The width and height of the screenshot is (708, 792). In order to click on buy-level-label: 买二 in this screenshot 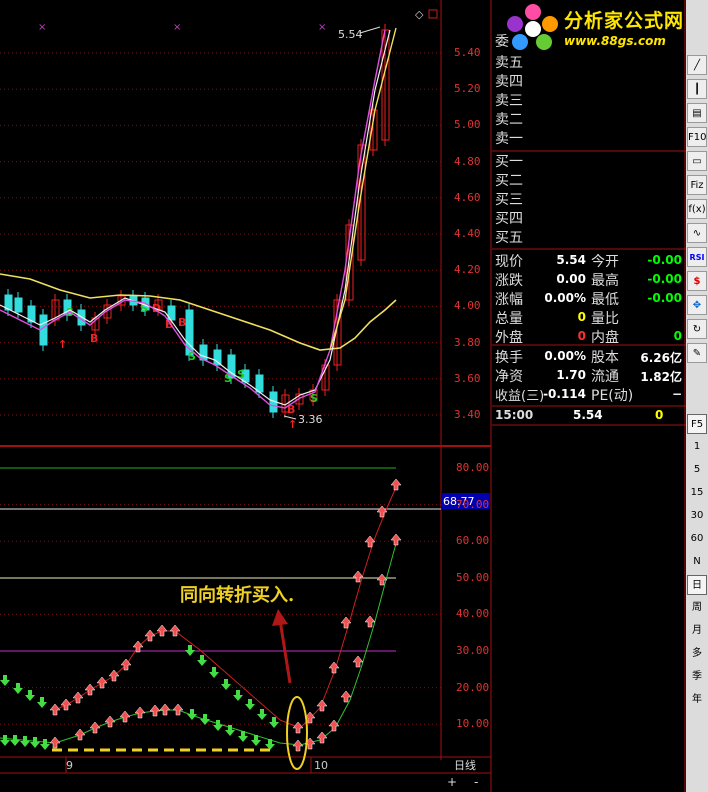, I will do `click(509, 181)`.